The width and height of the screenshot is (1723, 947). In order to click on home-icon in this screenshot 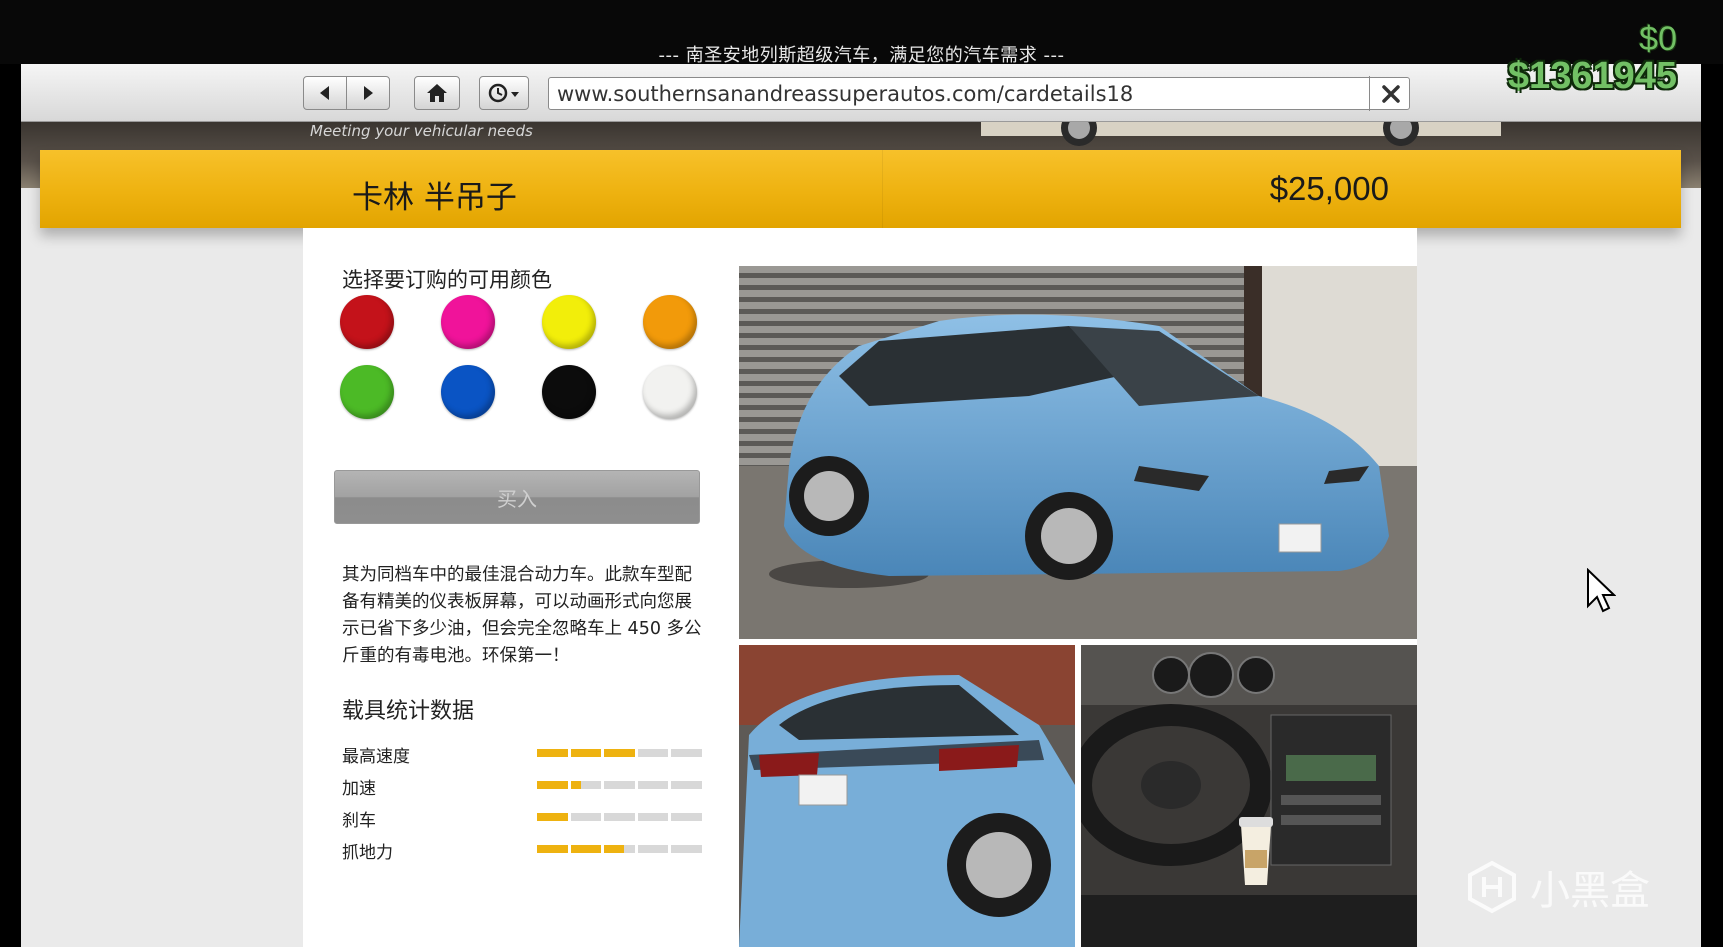, I will do `click(437, 93)`.